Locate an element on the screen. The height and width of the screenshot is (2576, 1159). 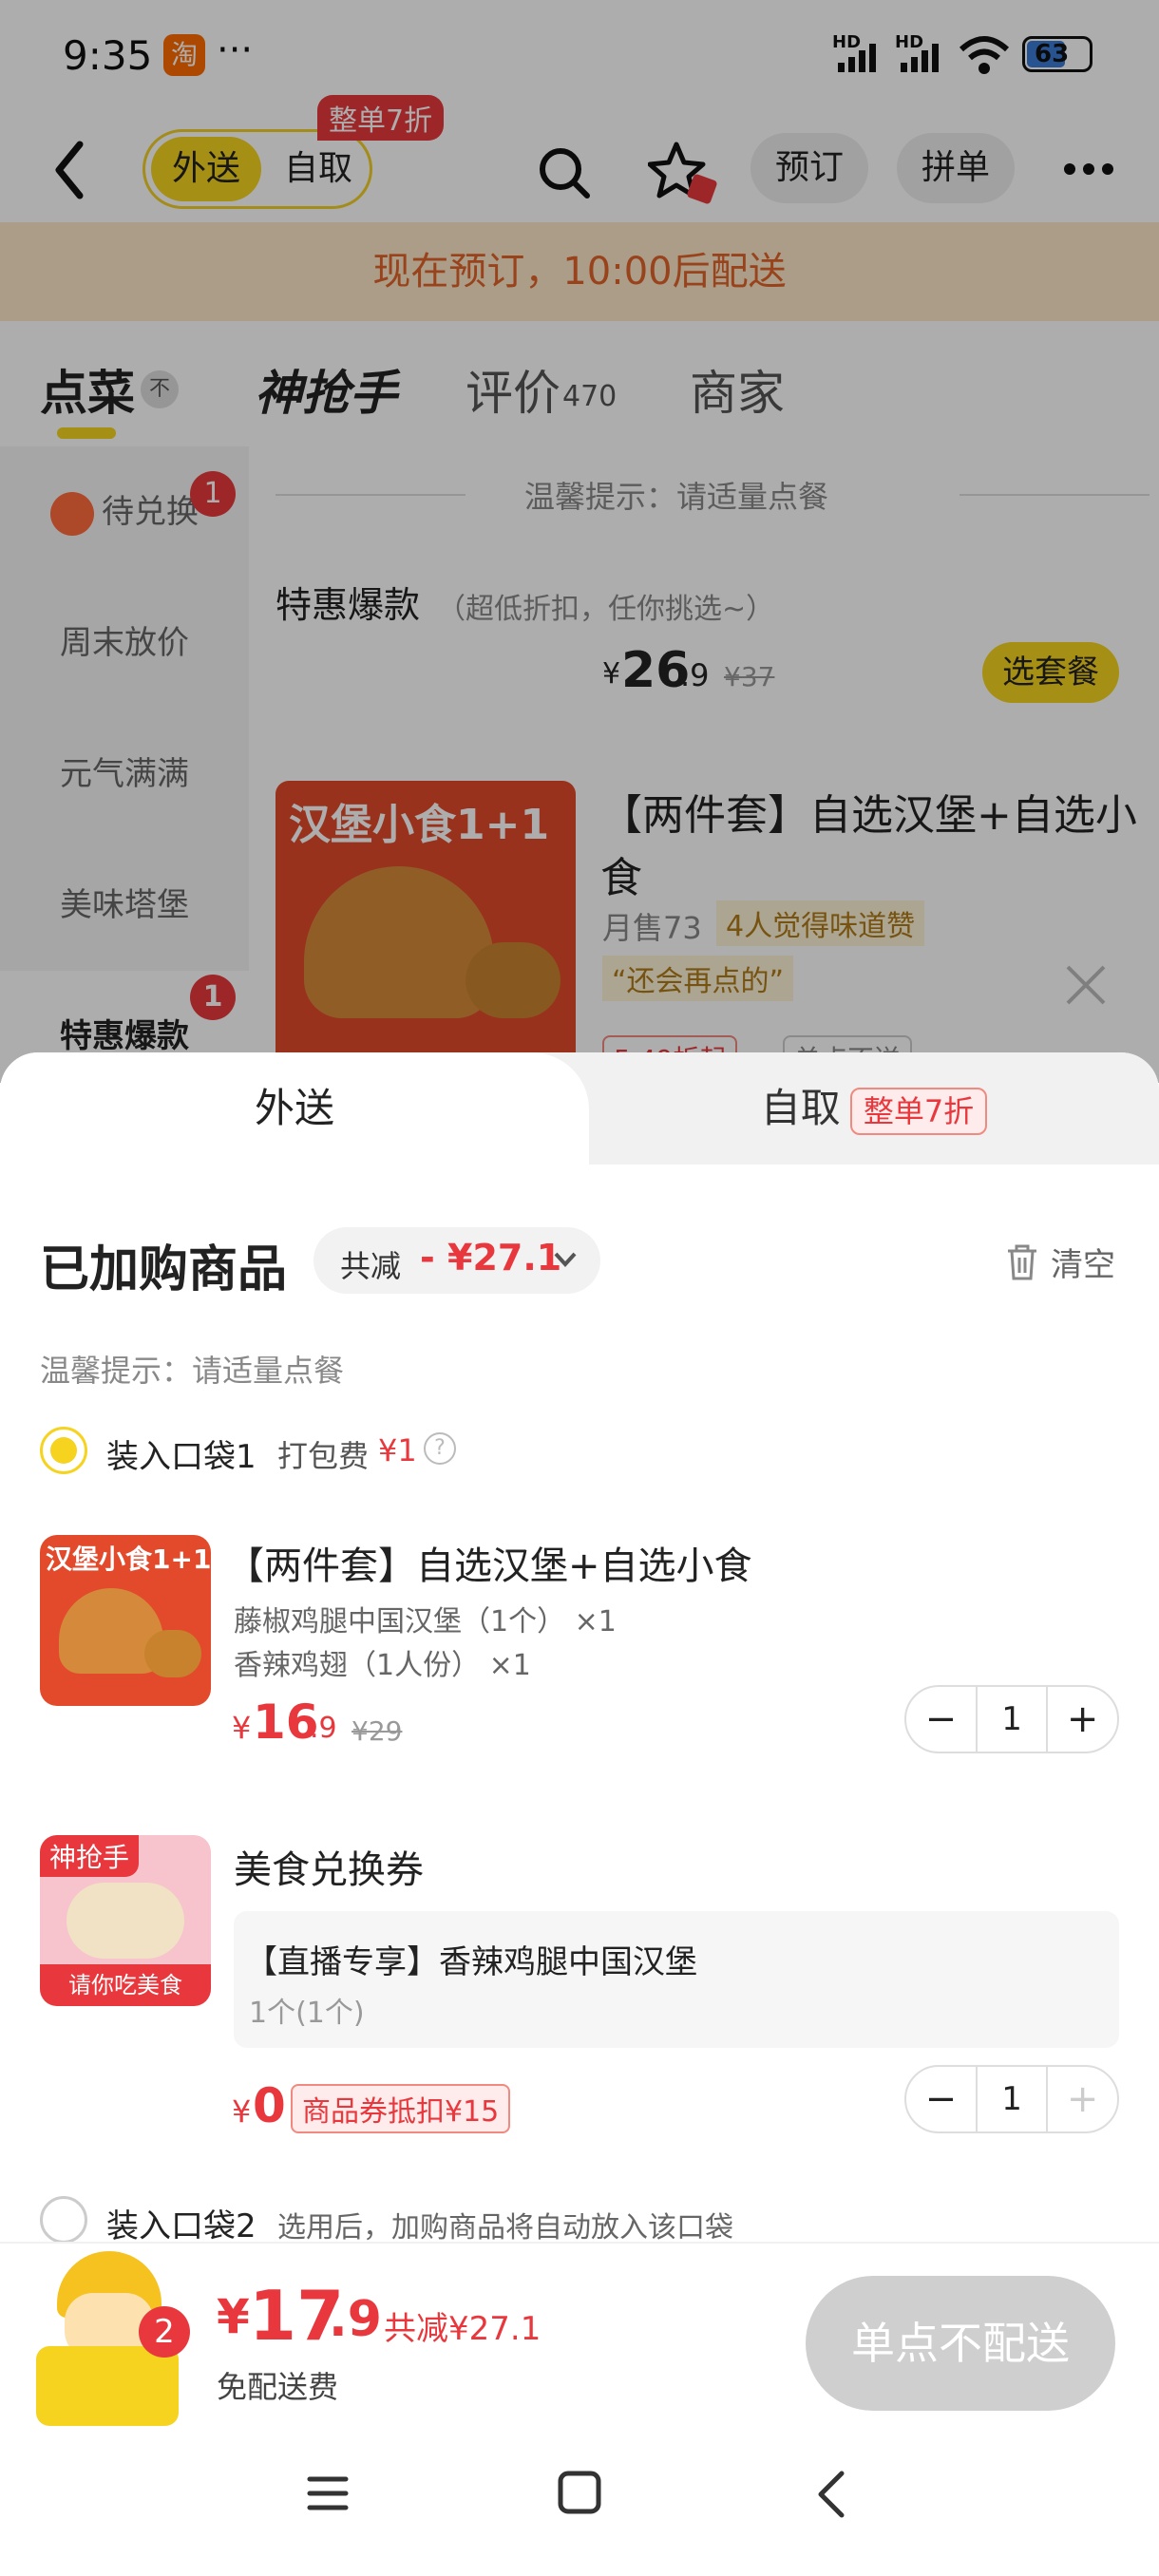
cart-item2-image: 神抢手 请你吃美食 is located at coordinates (125, 1920).